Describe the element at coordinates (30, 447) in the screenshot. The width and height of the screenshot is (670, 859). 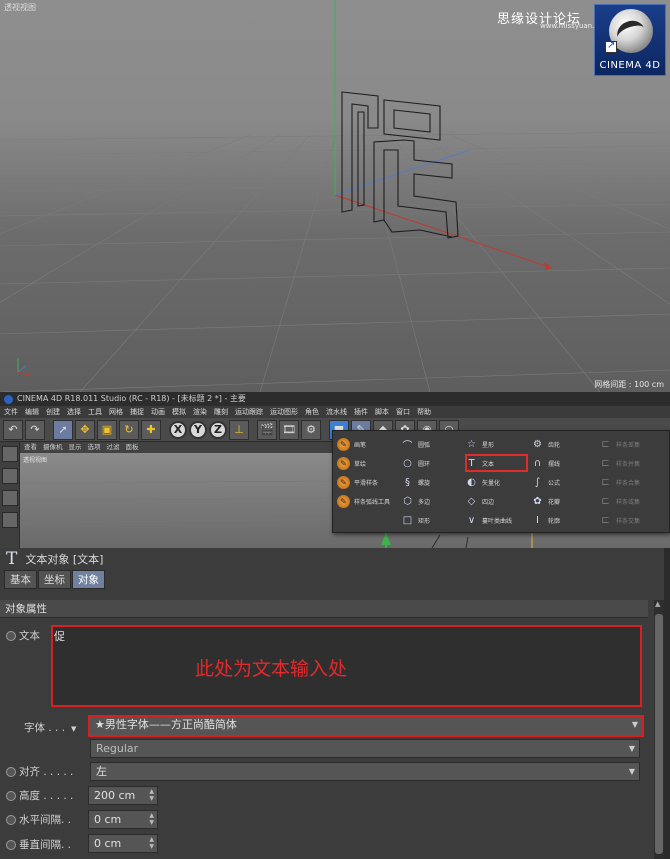
I see `vp-menu-view: 查看` at that location.